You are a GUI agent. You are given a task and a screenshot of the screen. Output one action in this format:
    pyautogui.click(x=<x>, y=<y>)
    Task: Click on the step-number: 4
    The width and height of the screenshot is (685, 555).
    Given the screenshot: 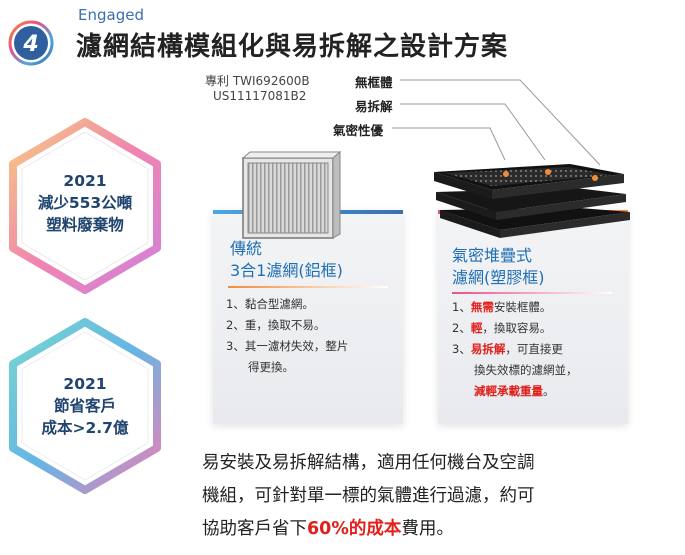 What is the action you would take?
    pyautogui.click(x=30, y=44)
    